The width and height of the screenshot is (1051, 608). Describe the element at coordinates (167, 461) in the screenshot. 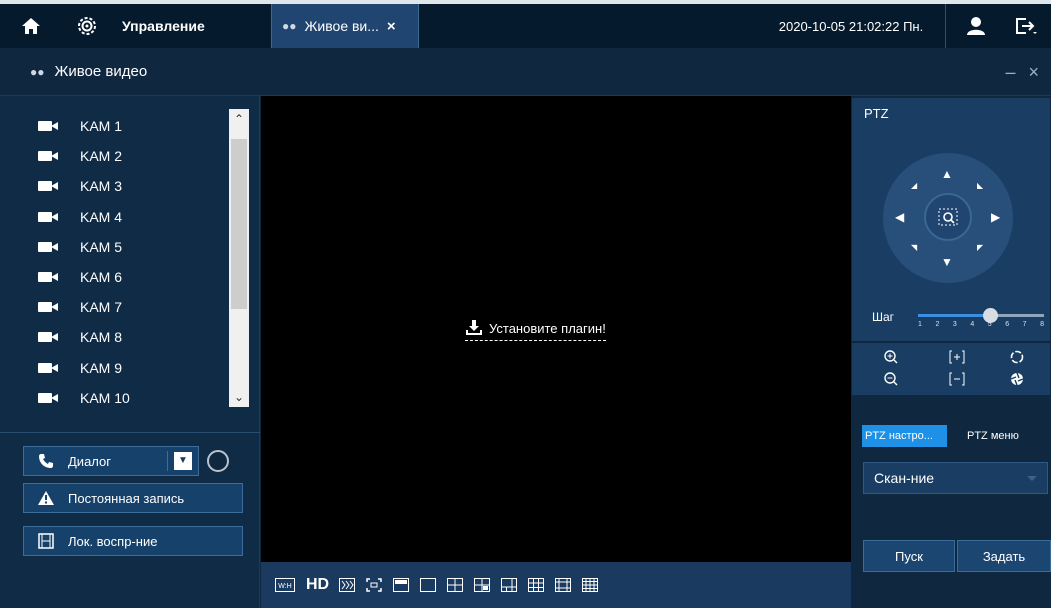

I see `dialog-separator` at that location.